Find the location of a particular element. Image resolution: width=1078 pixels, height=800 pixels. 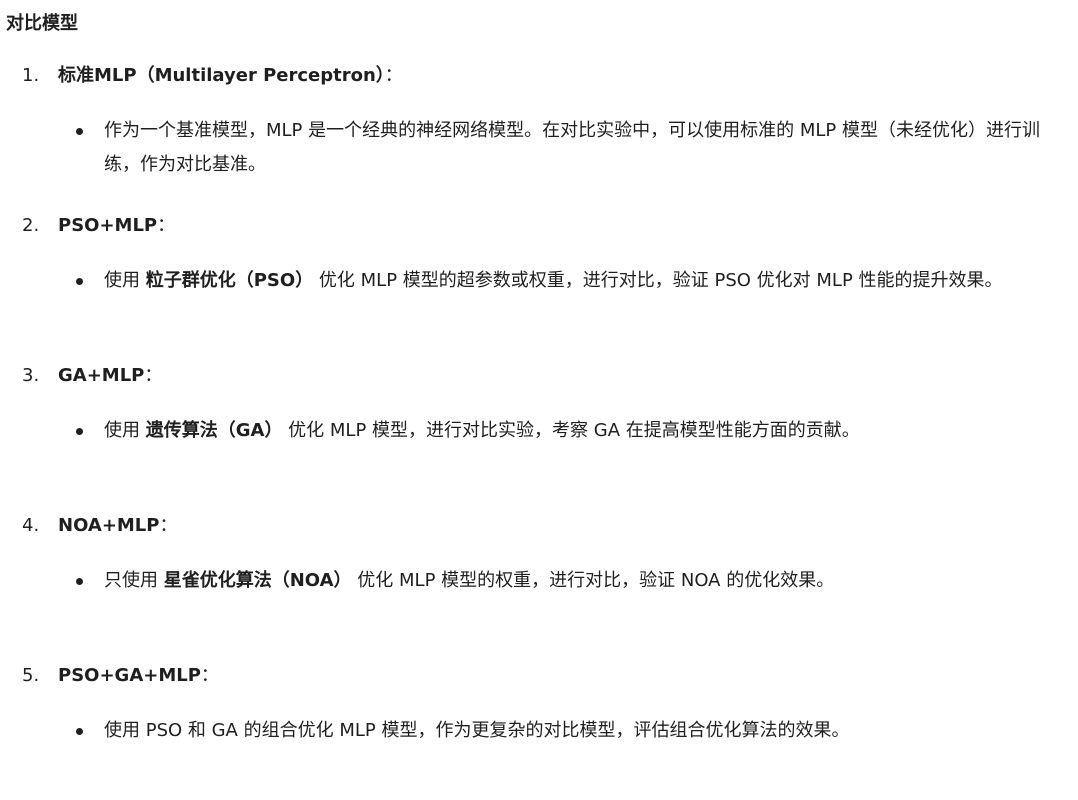

bullet-post: 优化 MLP 模型的权重，进行对比，验证 NOA 的优化效果。 is located at coordinates (593, 580).